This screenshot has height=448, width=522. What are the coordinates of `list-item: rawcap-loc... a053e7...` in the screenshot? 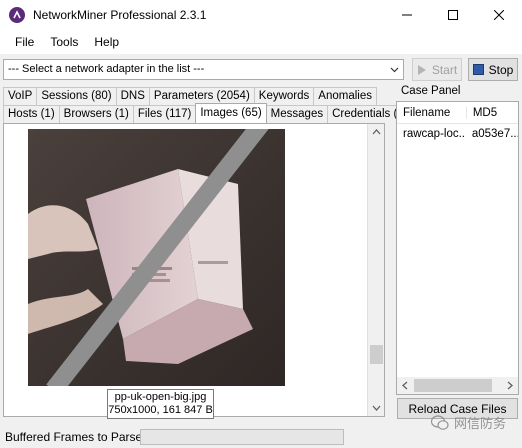 It's located at (457, 133).